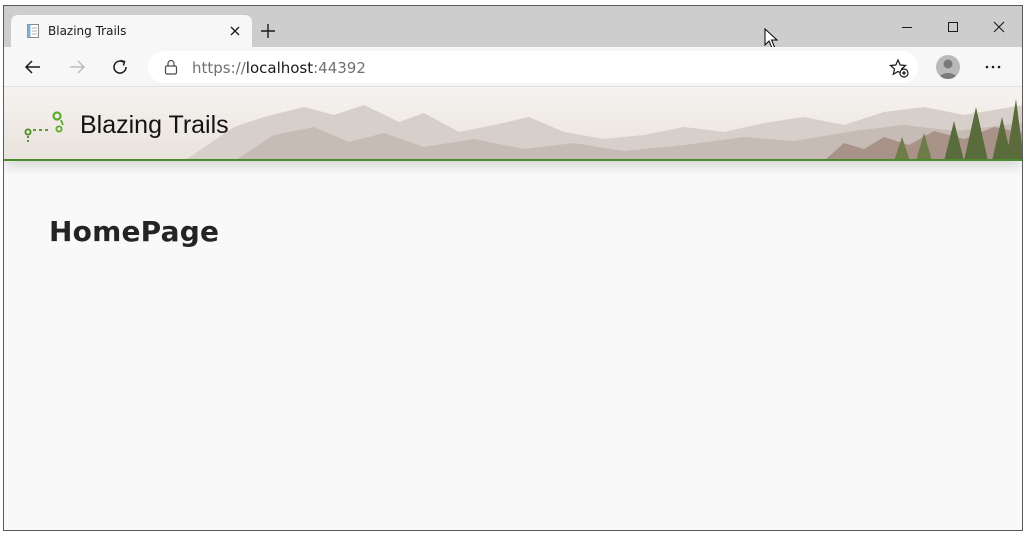  Describe the element at coordinates (268, 31) in the screenshot. I see `plus-icon` at that location.